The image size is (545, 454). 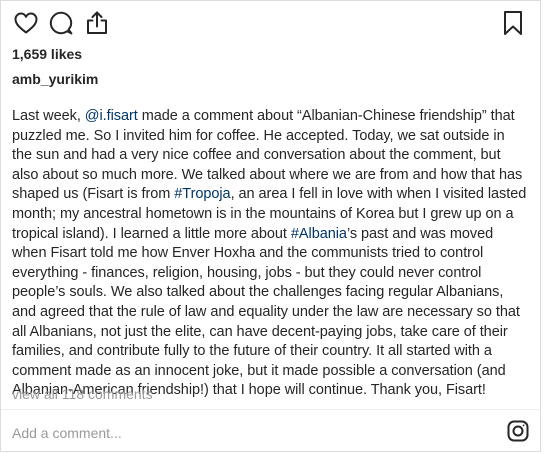 What do you see at coordinates (48, 116) in the screenshot?
I see `caption-text: Last week,` at bounding box center [48, 116].